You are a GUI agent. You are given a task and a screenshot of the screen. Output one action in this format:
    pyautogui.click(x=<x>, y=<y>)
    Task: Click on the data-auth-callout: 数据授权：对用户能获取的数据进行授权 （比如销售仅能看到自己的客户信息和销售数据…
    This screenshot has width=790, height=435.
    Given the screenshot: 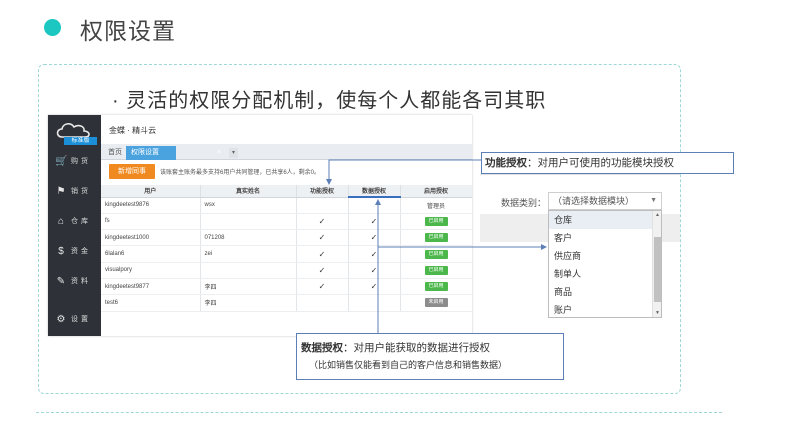 What is the action you would take?
    pyautogui.click(x=430, y=356)
    